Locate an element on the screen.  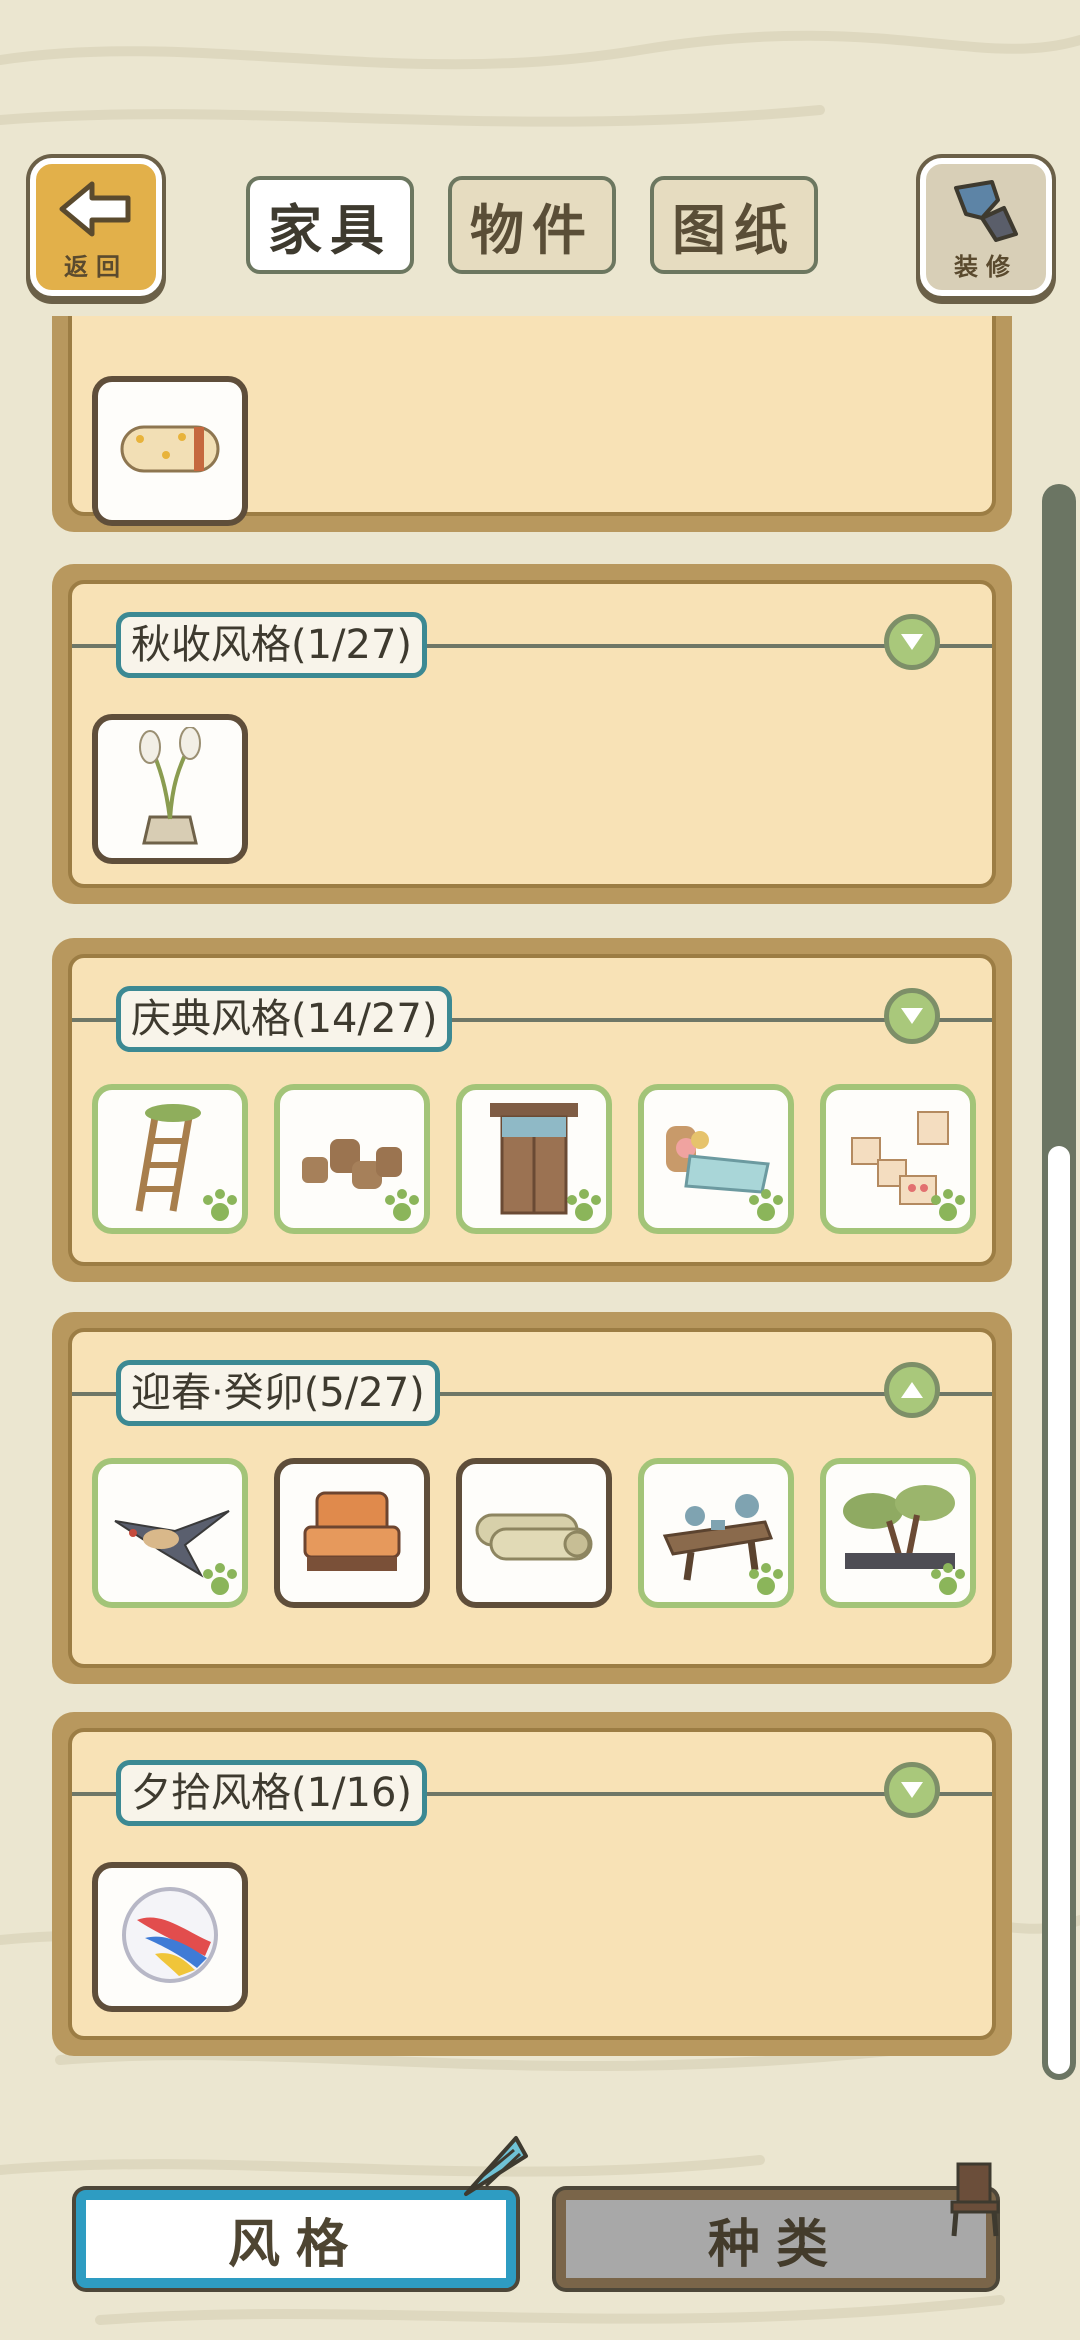
chair-icon is located at coordinates (975, 2201).